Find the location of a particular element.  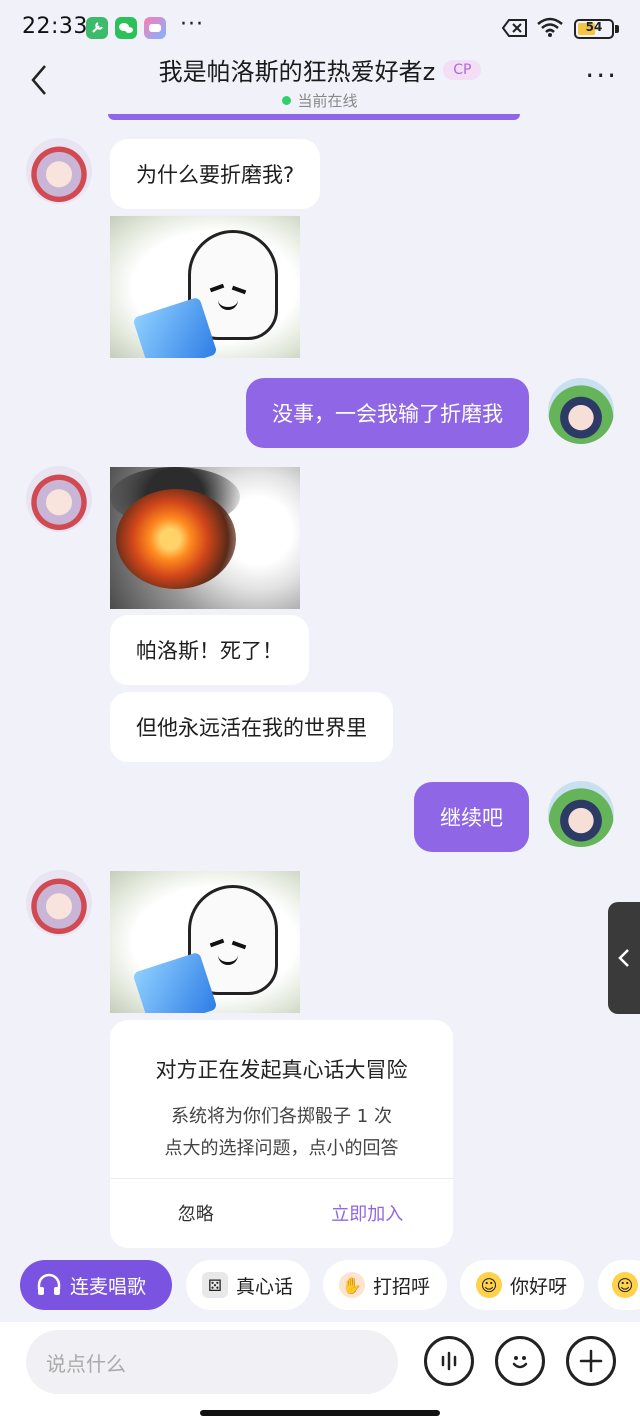

voice-wave-icon is located at coordinates (449, 1361).